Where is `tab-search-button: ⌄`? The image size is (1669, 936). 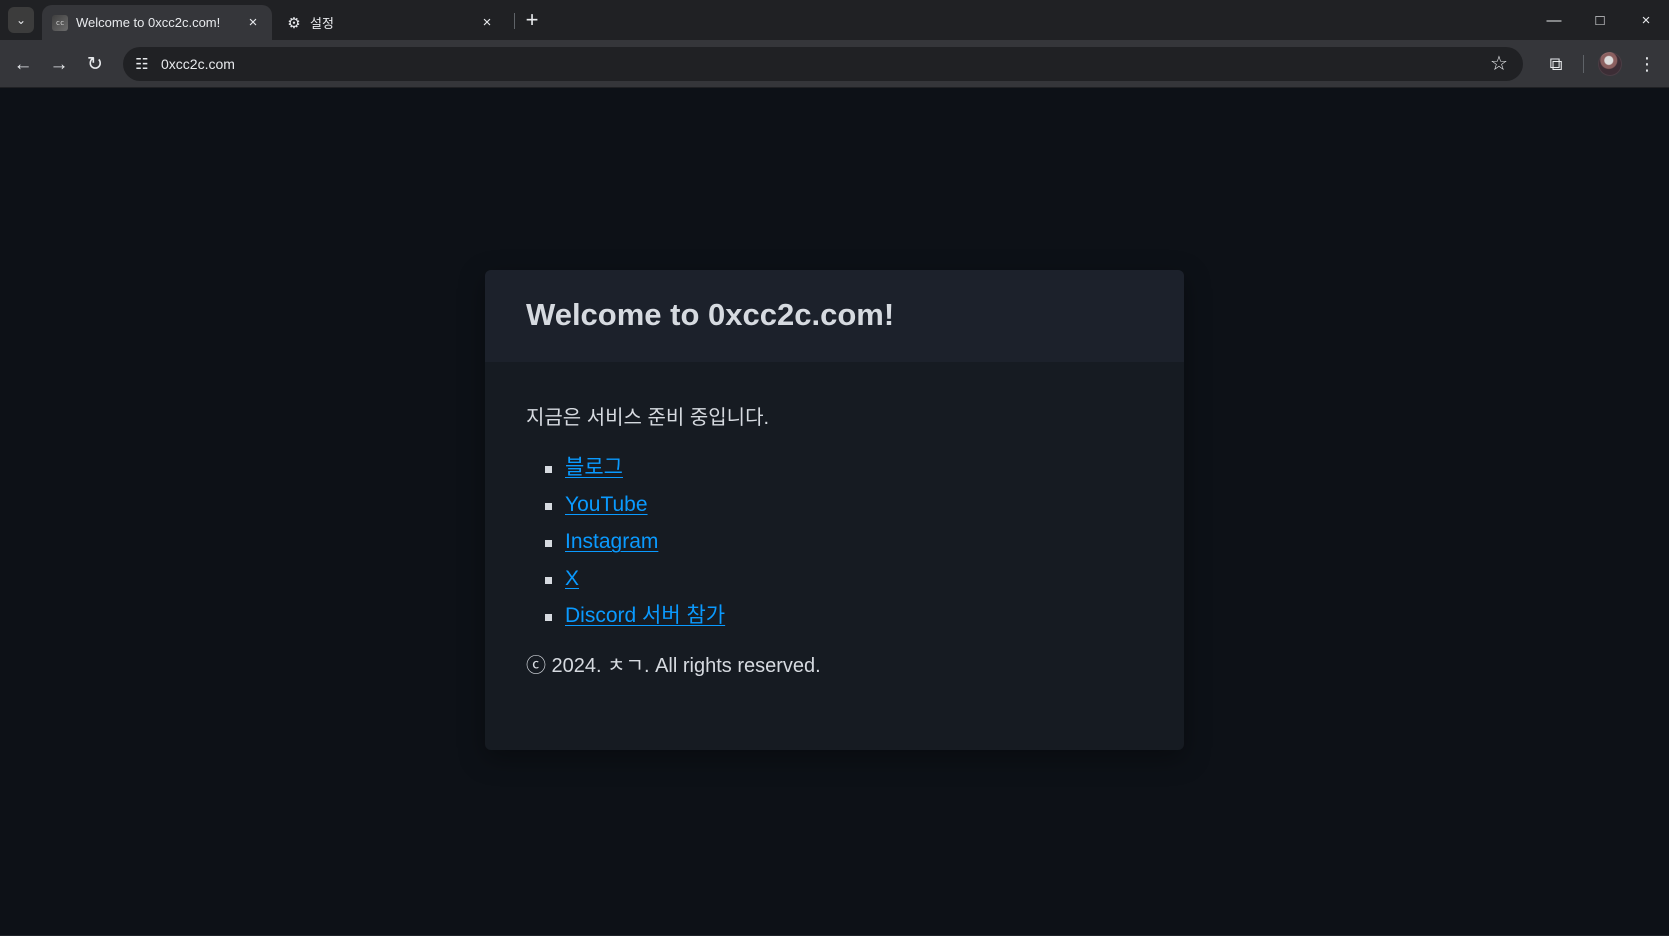
tab-search-button: ⌄ is located at coordinates (21, 20).